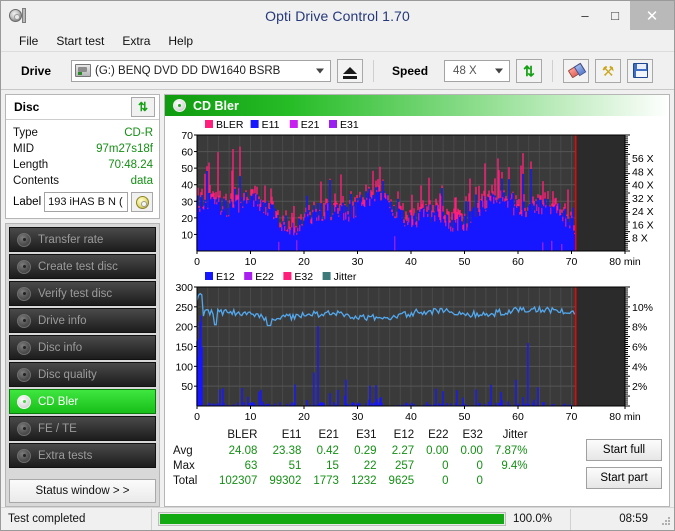 Image resolution: width=675 pixels, height=531 pixels. What do you see at coordinates (374, 70) in the screenshot?
I see `toolbar-divider` at bounding box center [374, 70].